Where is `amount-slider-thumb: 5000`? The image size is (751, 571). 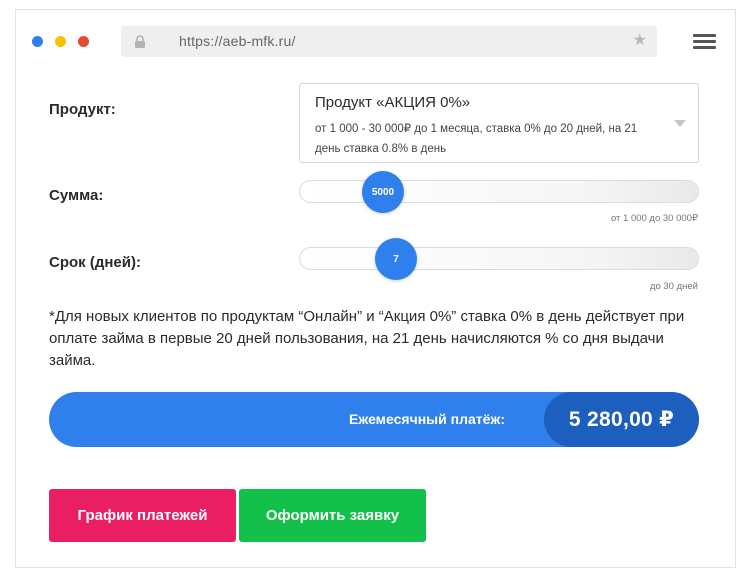
amount-slider-thumb: 5000 is located at coordinates (383, 192).